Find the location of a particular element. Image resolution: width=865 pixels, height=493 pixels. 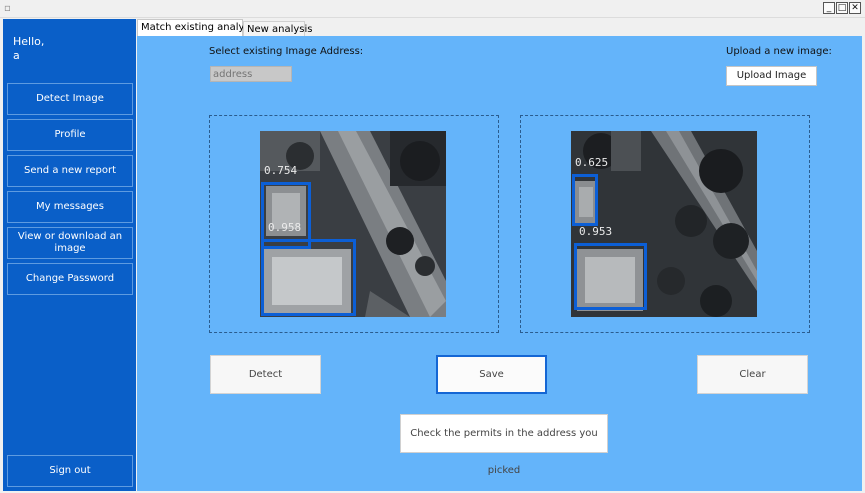

right-detection-score-1: 0.625 is located at coordinates (592, 162).